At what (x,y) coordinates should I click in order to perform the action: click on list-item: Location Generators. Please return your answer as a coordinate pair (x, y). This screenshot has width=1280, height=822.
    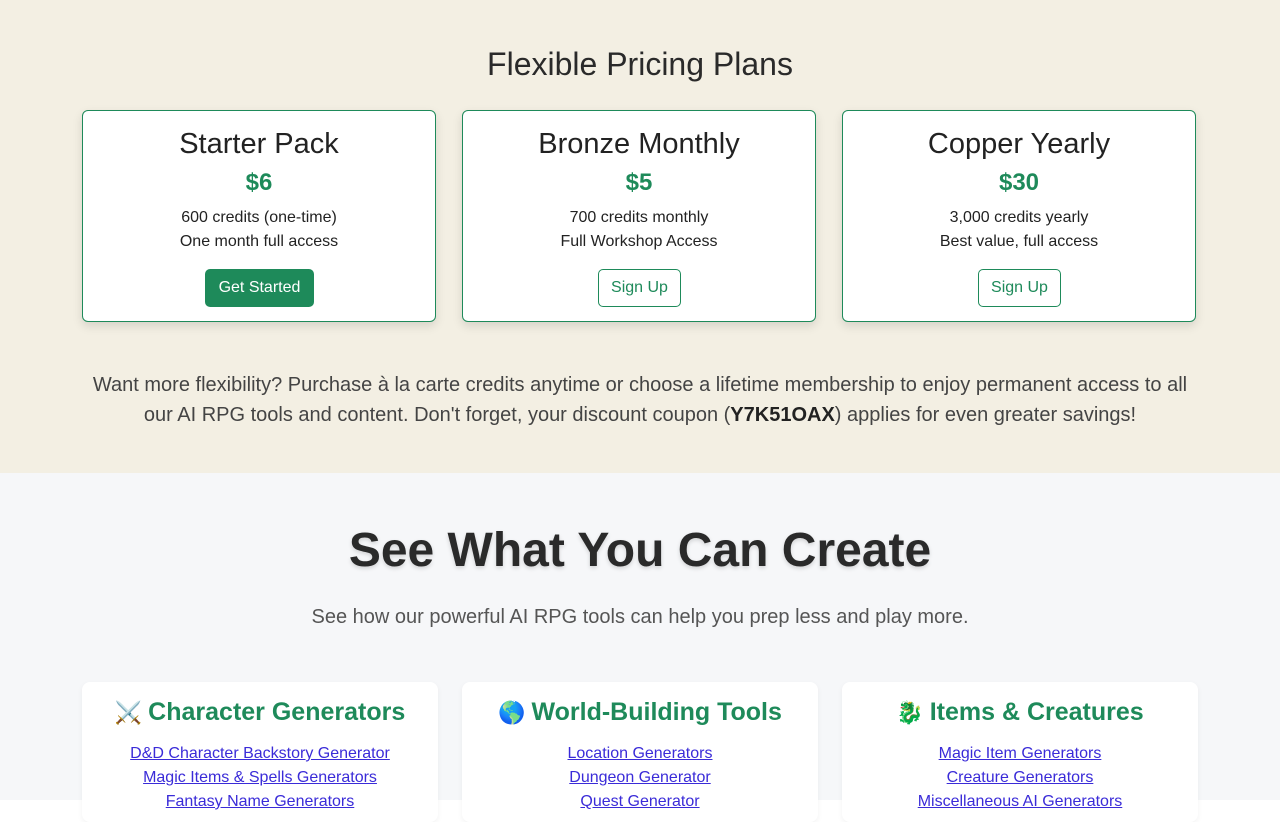
    Looking at the image, I should click on (640, 756).